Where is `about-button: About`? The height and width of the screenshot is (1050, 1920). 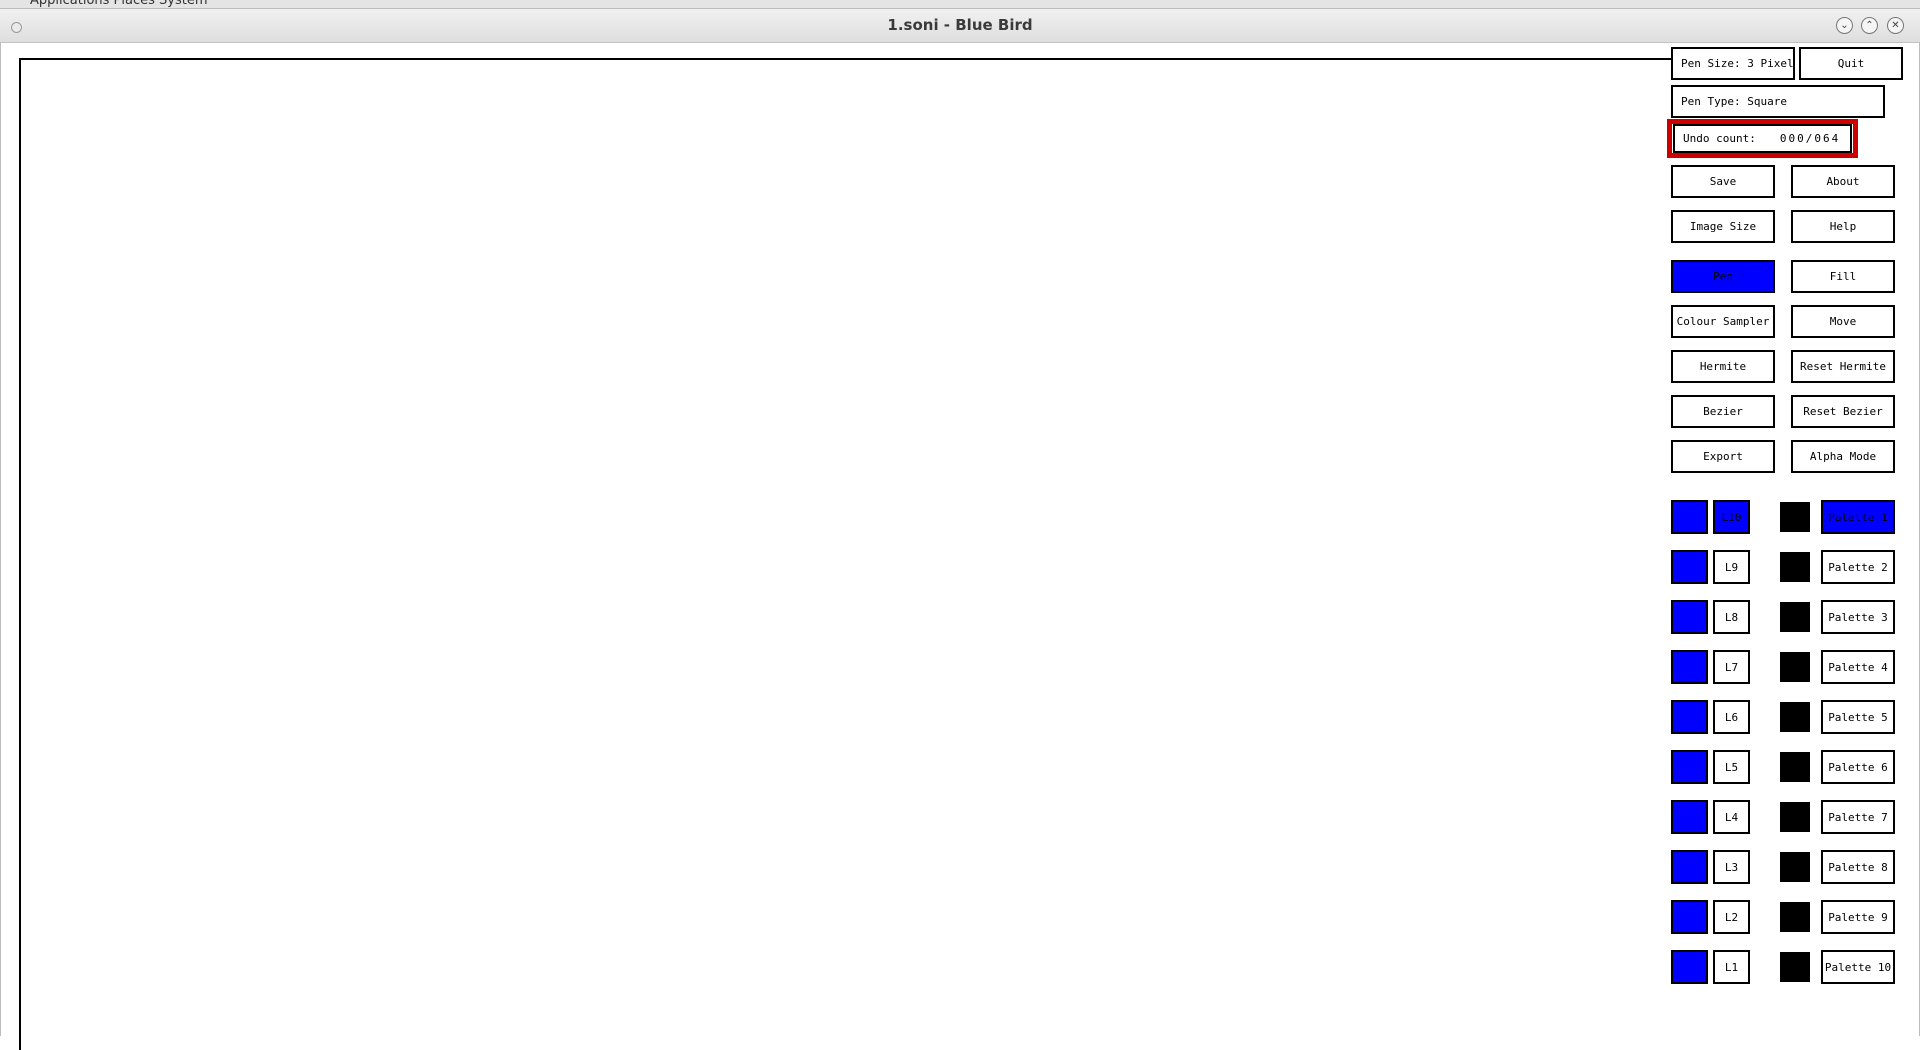
about-button: About is located at coordinates (1843, 181).